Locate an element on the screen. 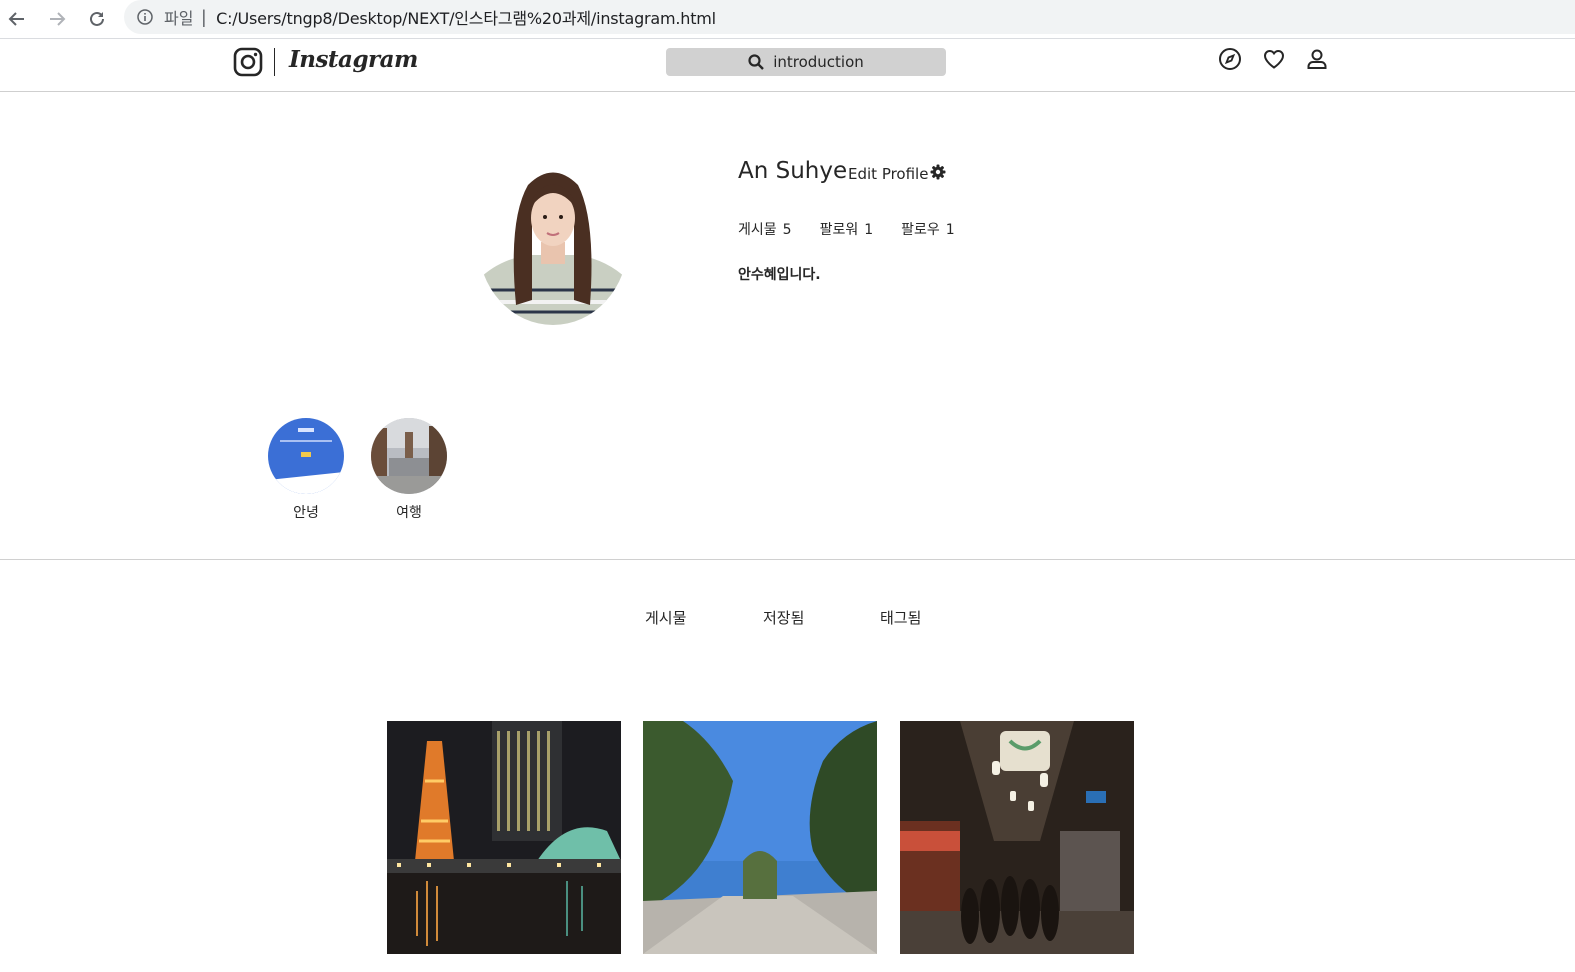 This screenshot has height=972, width=1575. instagram-logo-icon is located at coordinates (248, 62).